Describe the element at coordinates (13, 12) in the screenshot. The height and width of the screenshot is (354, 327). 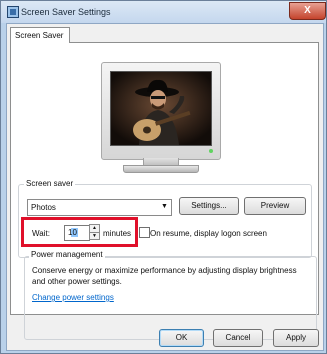
I see `window-icon` at that location.